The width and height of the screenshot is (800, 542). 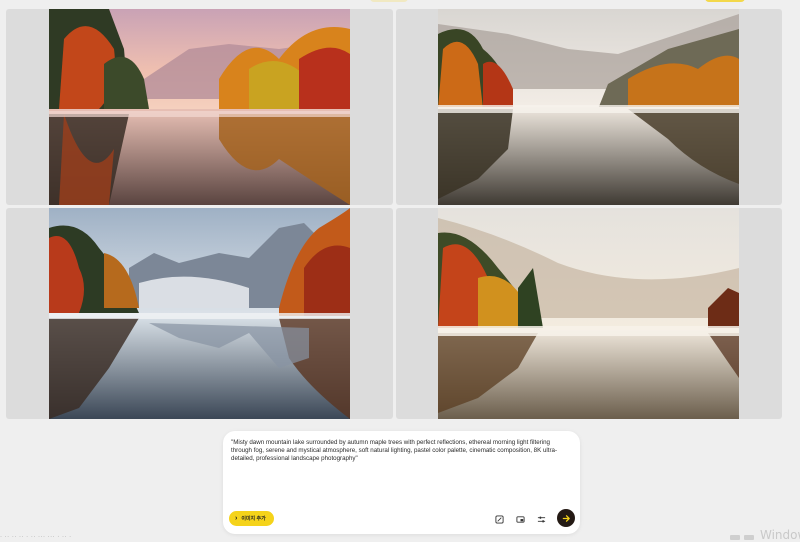 I want to click on chevron-right-icon: ›, so click(x=236, y=518).